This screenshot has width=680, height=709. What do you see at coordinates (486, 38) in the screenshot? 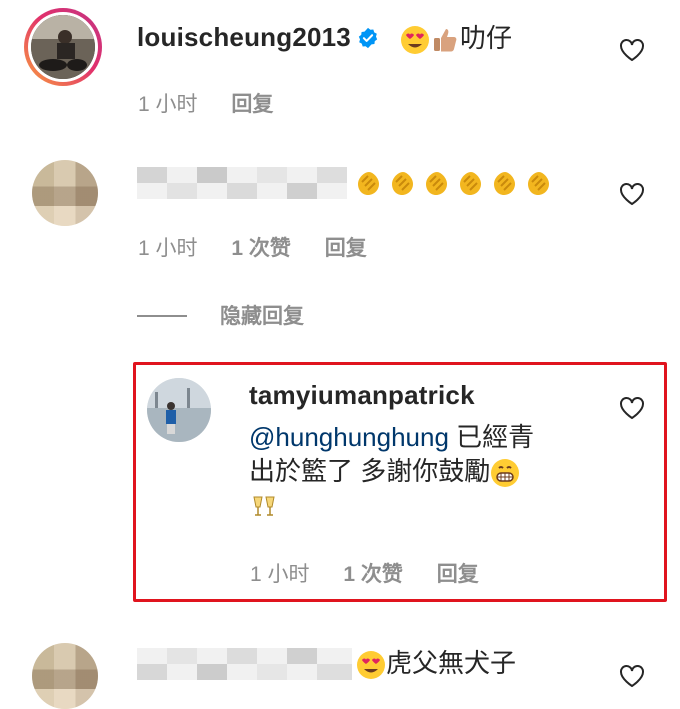
I see `comment-text: 叻仔` at bounding box center [486, 38].